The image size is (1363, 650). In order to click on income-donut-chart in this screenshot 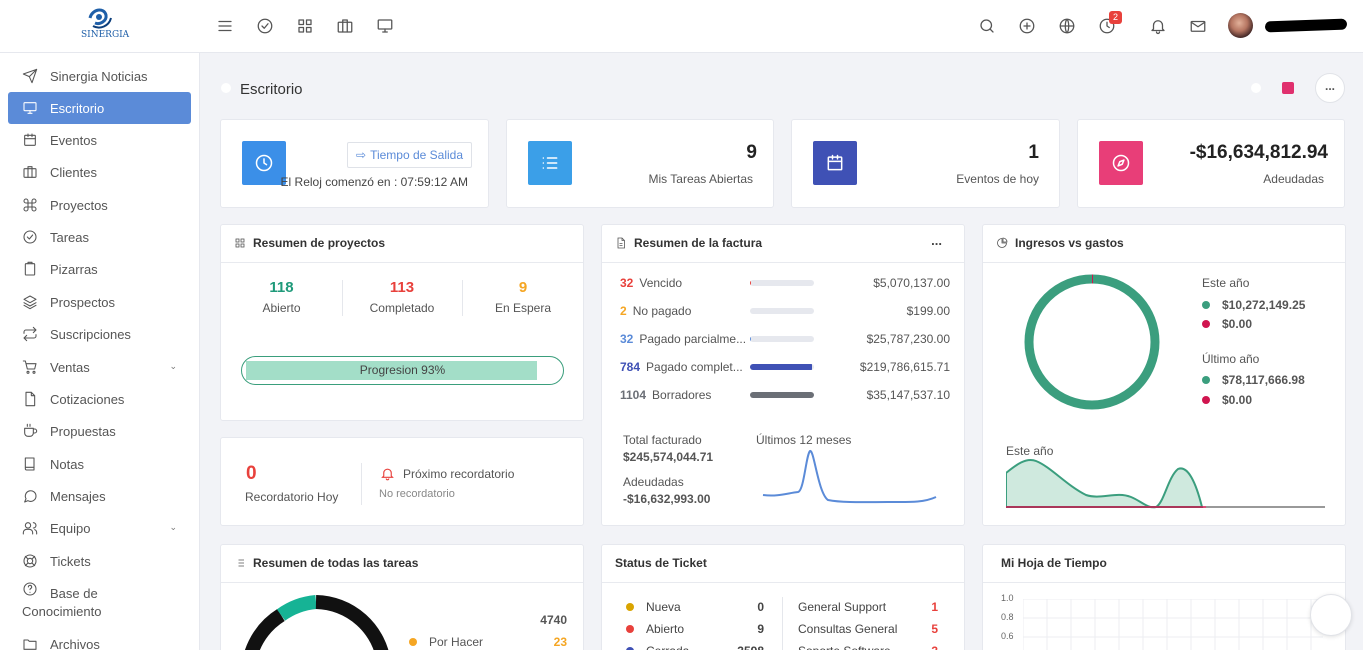, I will do `click(1092, 342)`.